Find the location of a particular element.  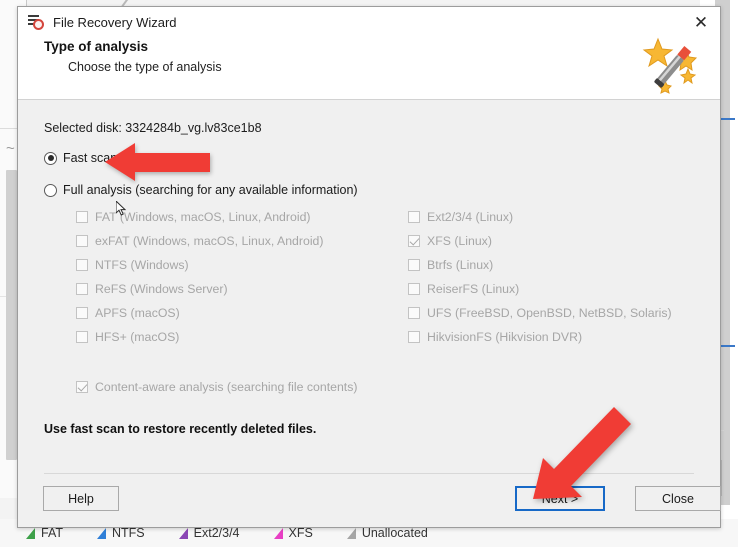

legend-marker-xfs-icon is located at coordinates (278, 533).